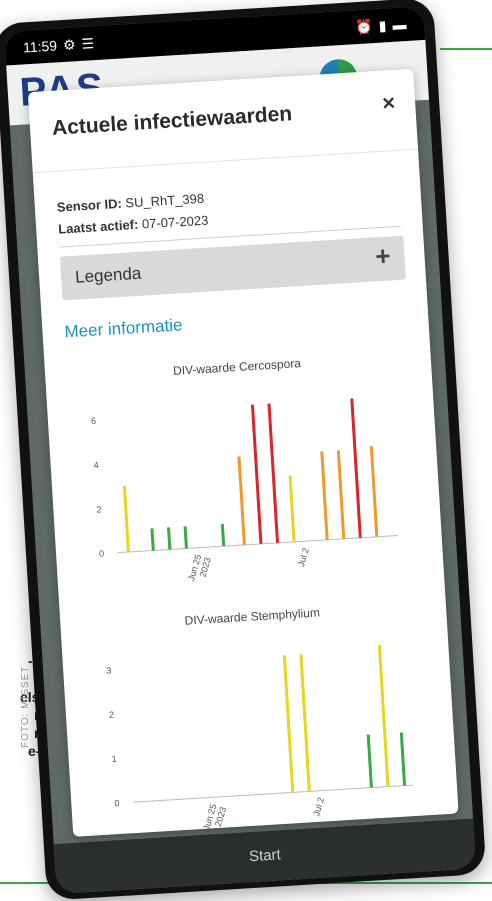 This screenshot has width=492, height=901. I want to click on x-axis-line, so click(258, 544).